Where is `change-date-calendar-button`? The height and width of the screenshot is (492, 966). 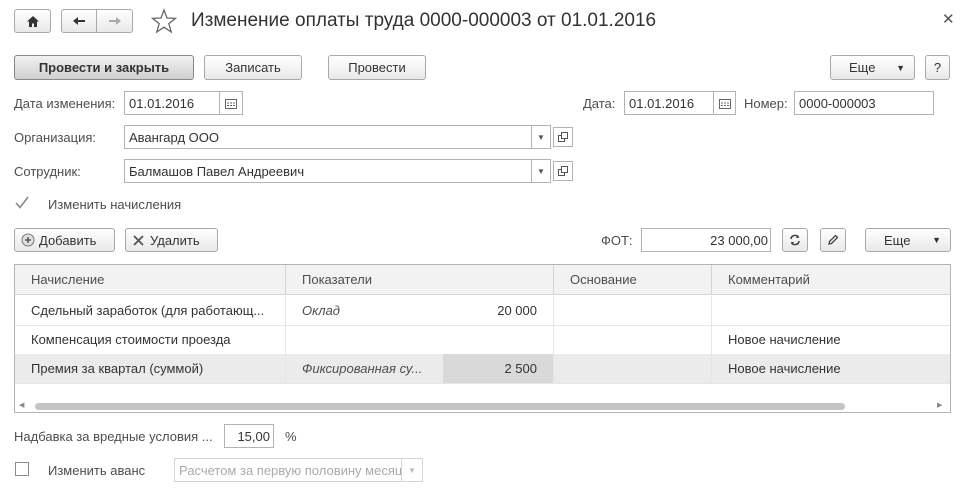 change-date-calendar-button is located at coordinates (231, 103).